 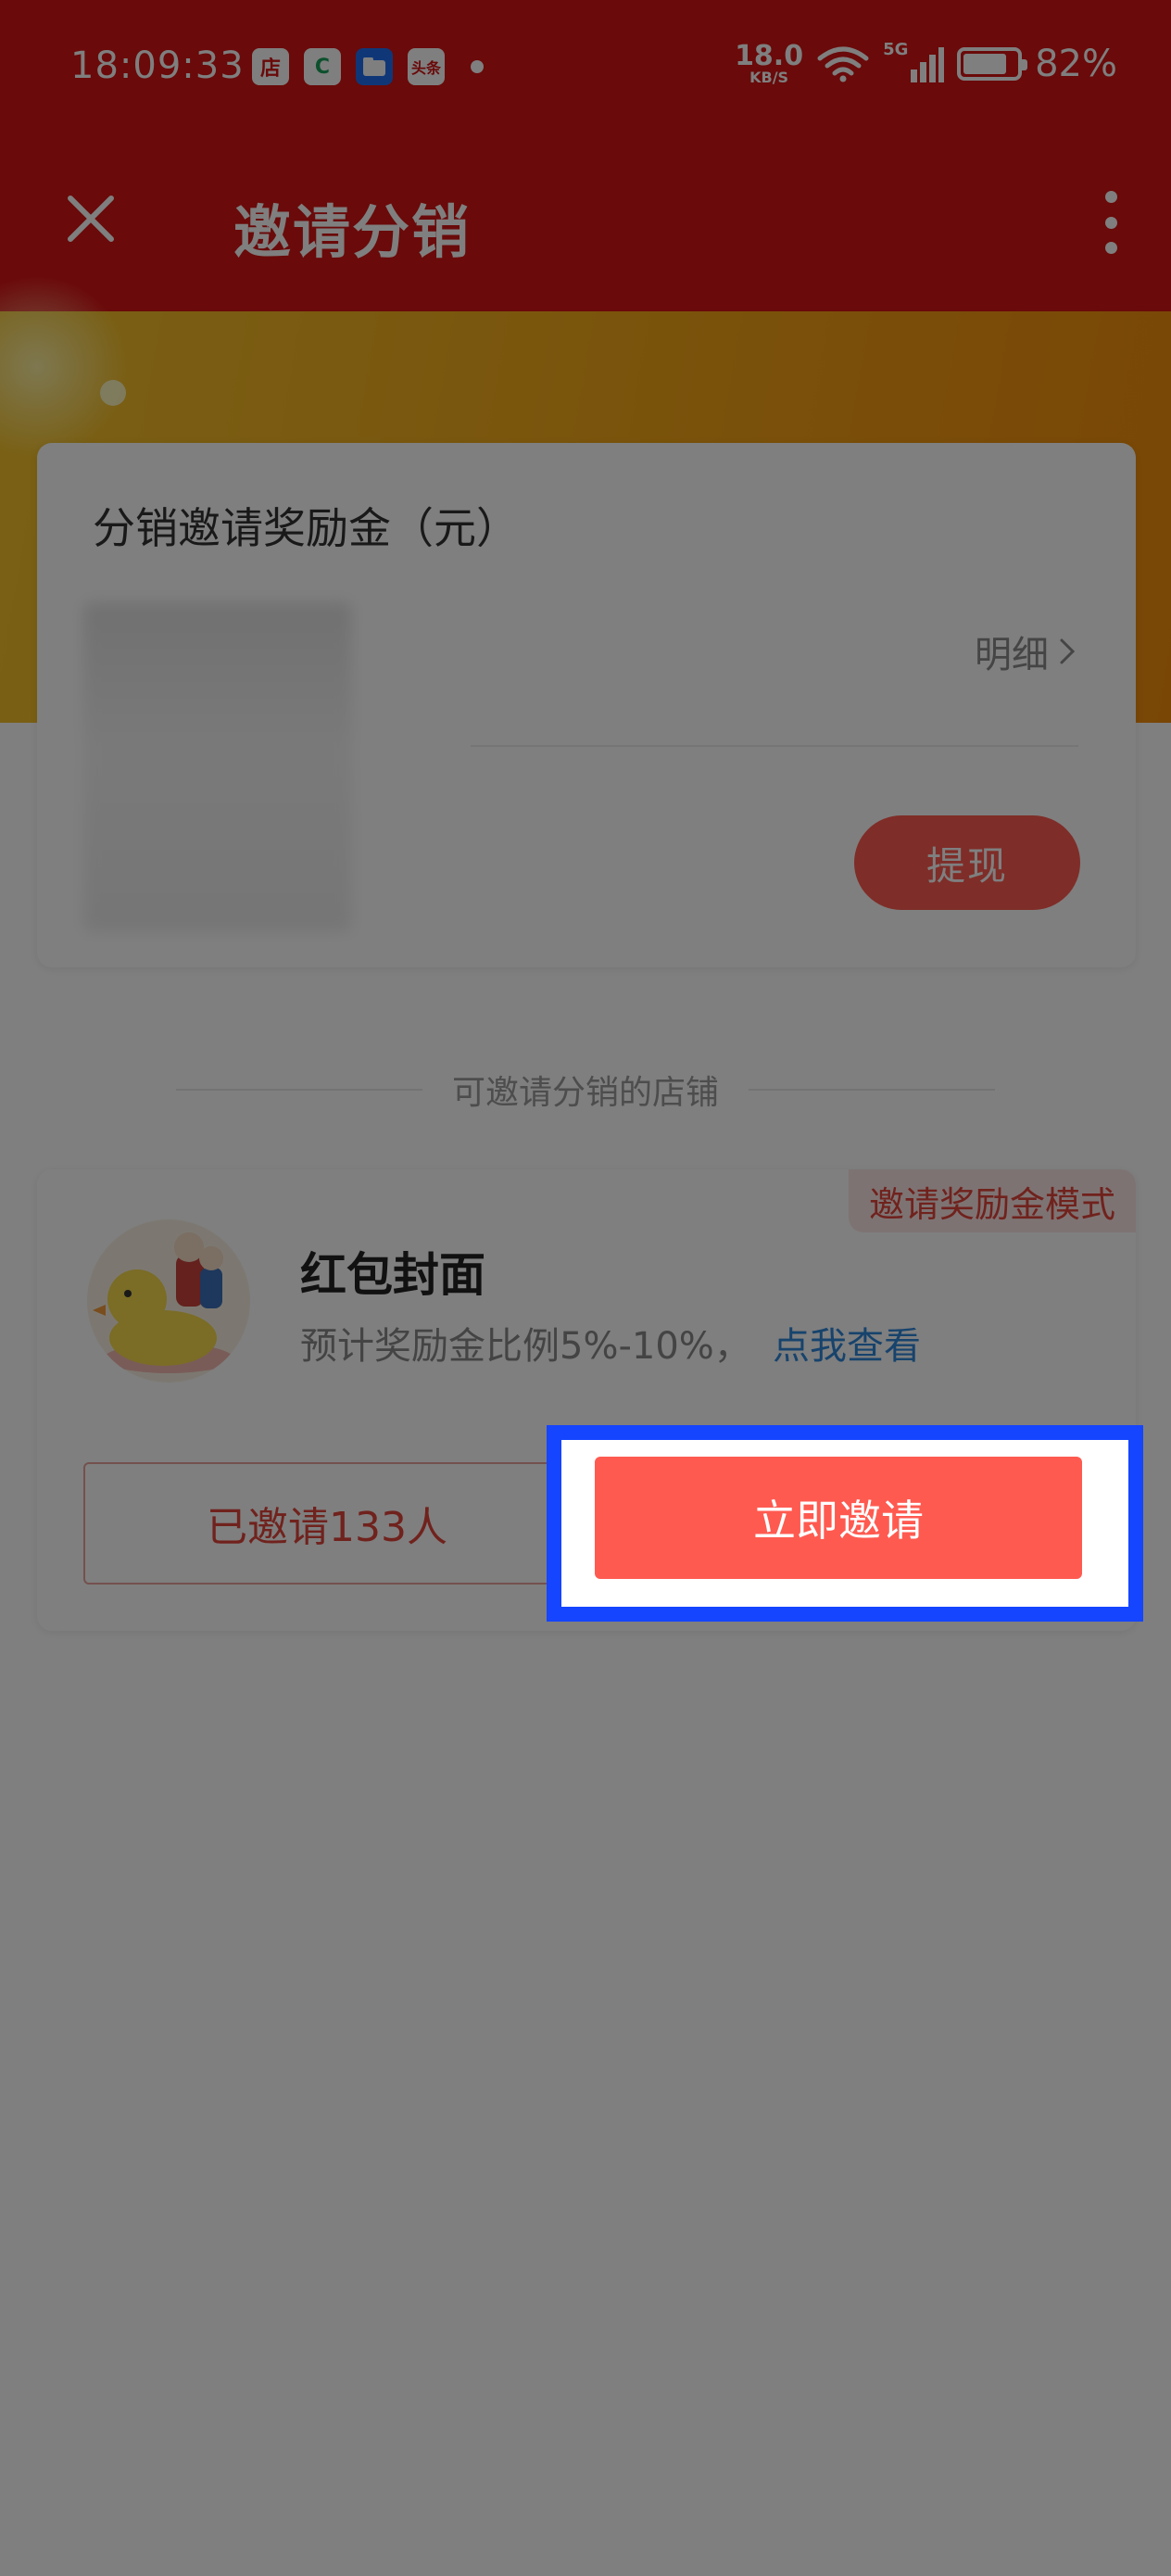 What do you see at coordinates (839, 1518) in the screenshot?
I see `invite-now-button-highlighted: 立即邀请` at bounding box center [839, 1518].